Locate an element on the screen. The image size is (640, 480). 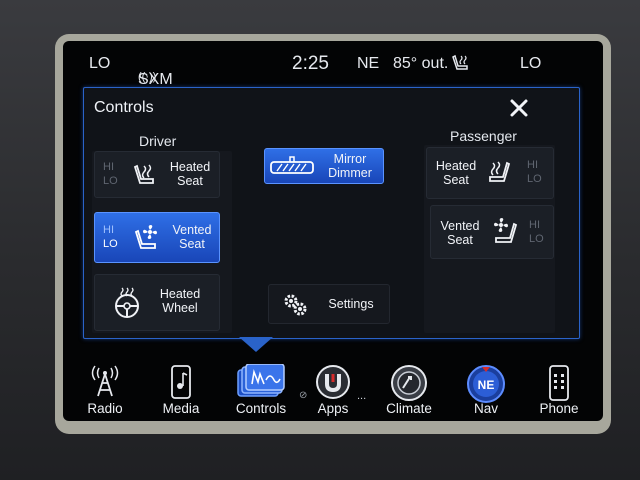
seat-heat-status-icon is located at coordinates (461, 65).